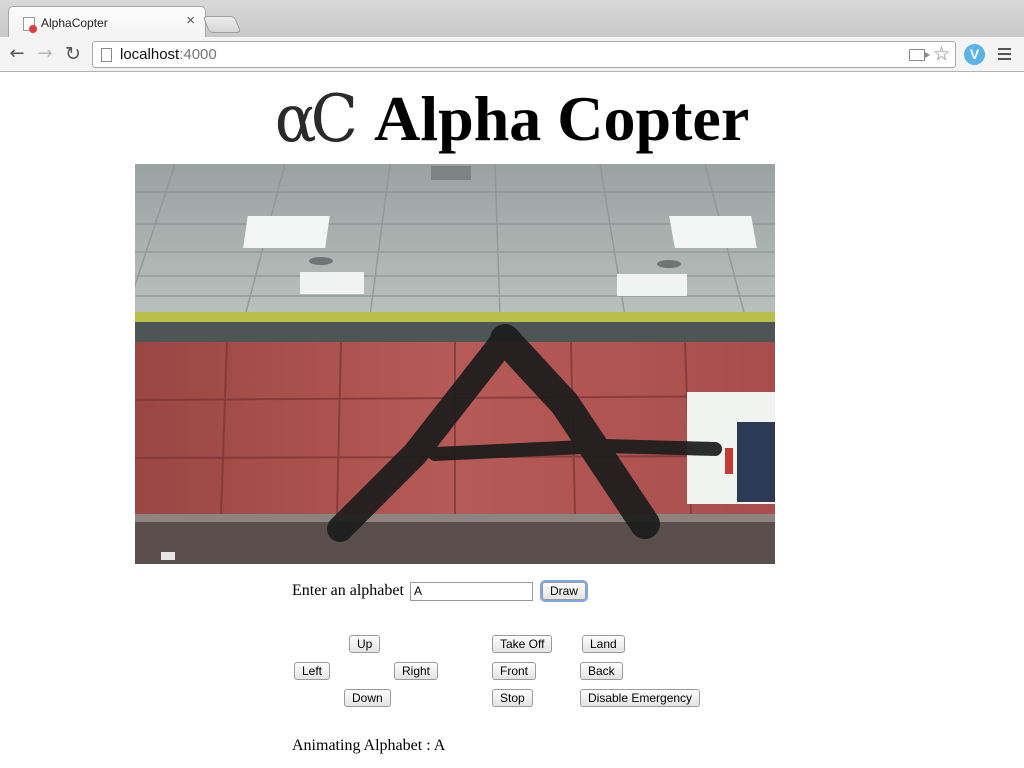  I want to click on browser-tab: AlphaCopter ×, so click(107, 21).